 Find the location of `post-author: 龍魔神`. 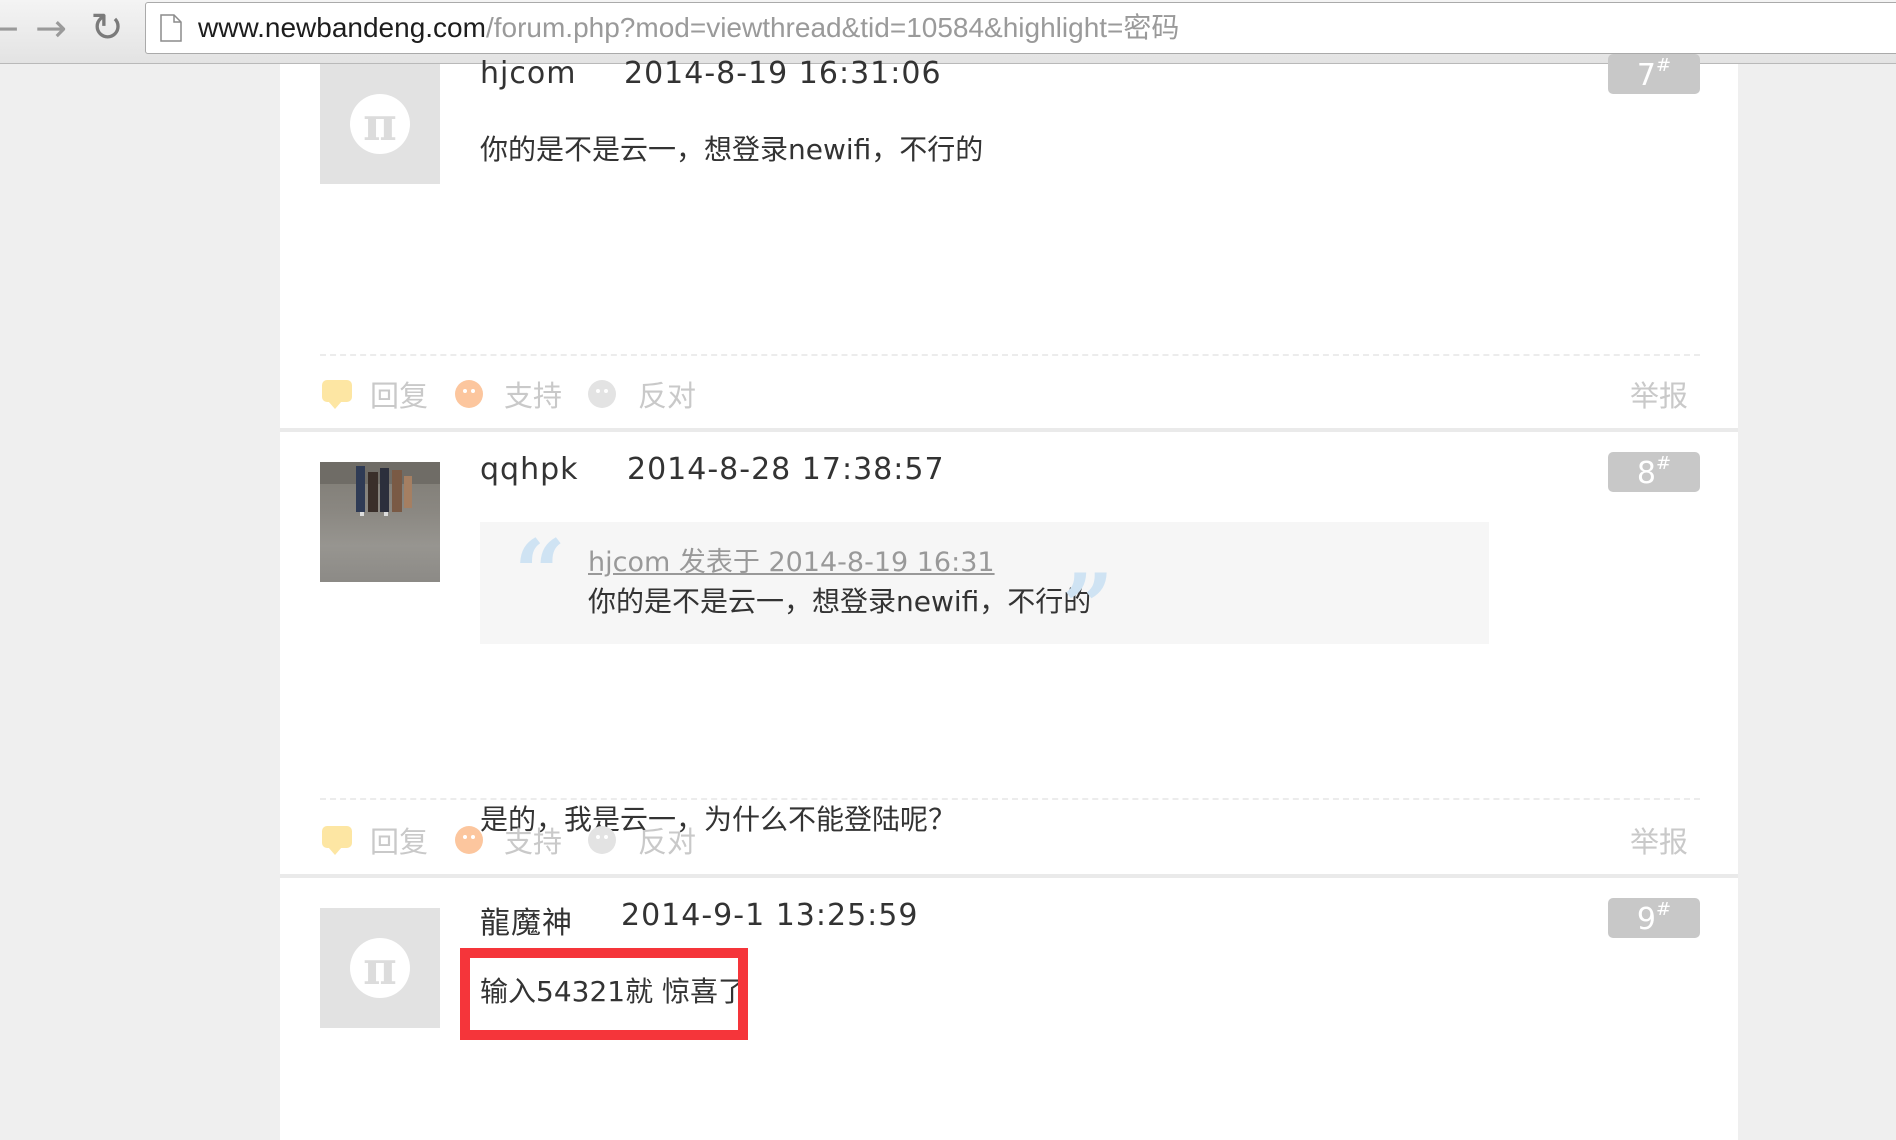

post-author: 龍魔神 is located at coordinates (526, 920).